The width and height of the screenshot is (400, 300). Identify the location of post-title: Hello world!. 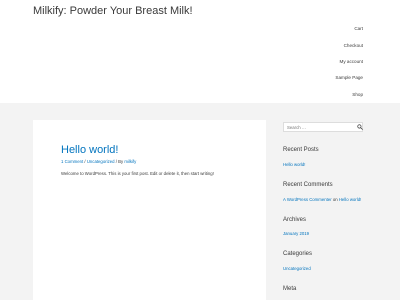
(89, 150).